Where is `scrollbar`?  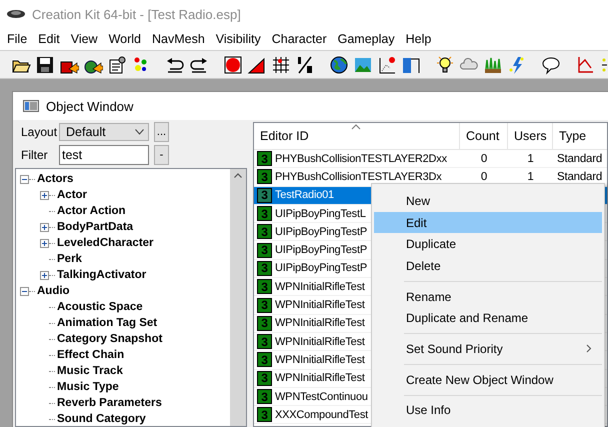 scrollbar is located at coordinates (238, 297).